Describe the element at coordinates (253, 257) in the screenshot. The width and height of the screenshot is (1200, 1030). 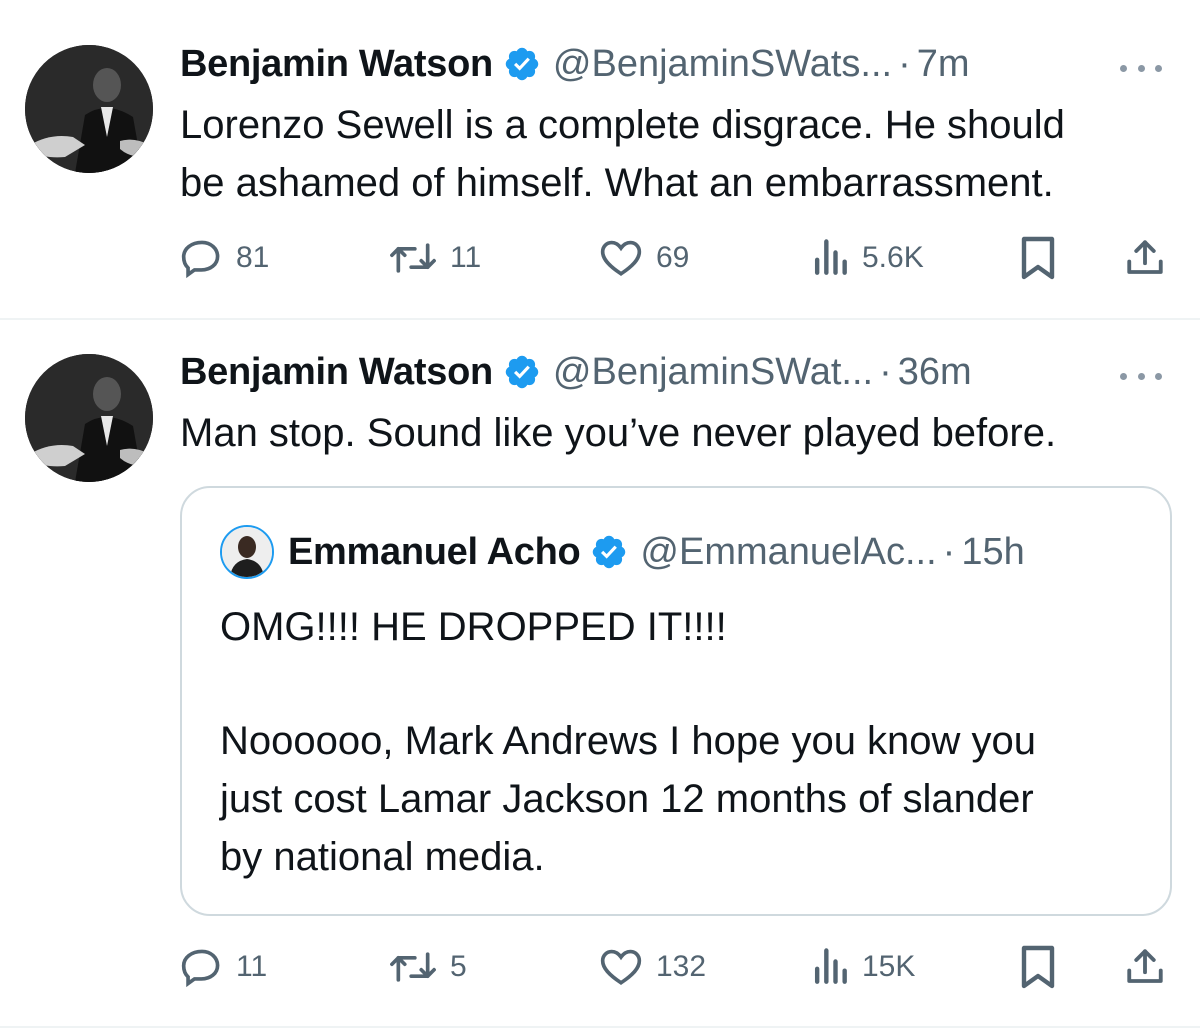
I see `reply-count: 81` at that location.